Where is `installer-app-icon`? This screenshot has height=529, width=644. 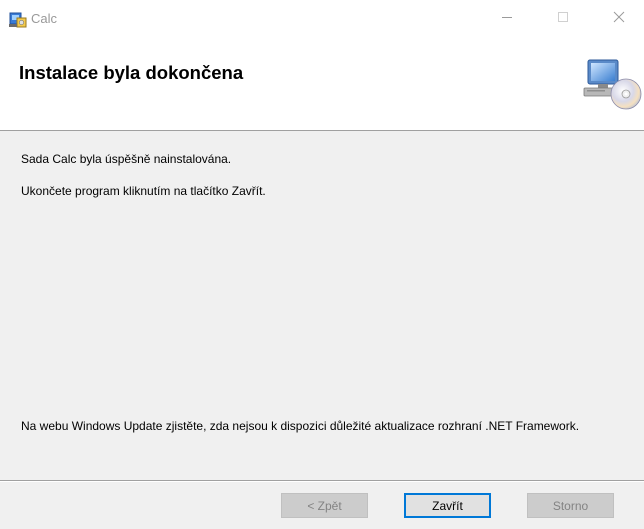 installer-app-icon is located at coordinates (18, 19).